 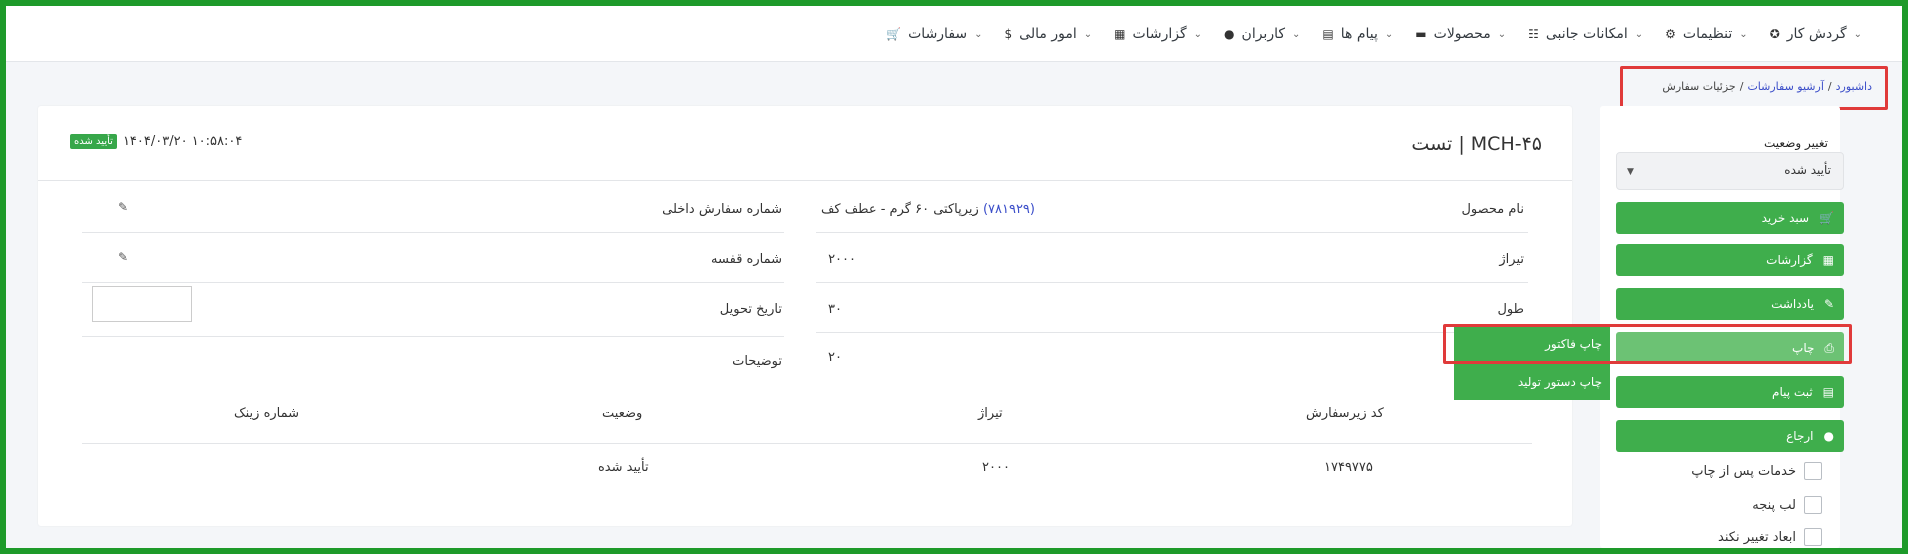 I want to click on length-value: ۳۰, so click(x=835, y=309).